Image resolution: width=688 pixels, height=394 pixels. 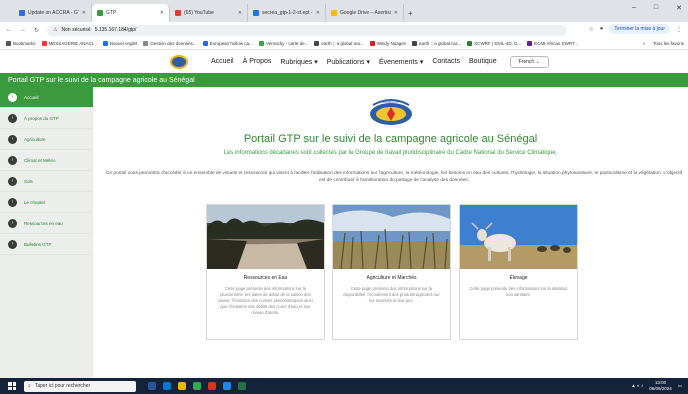 What do you see at coordinates (36, 30) in the screenshot?
I see `reload-icon: ↻` at bounding box center [36, 30].